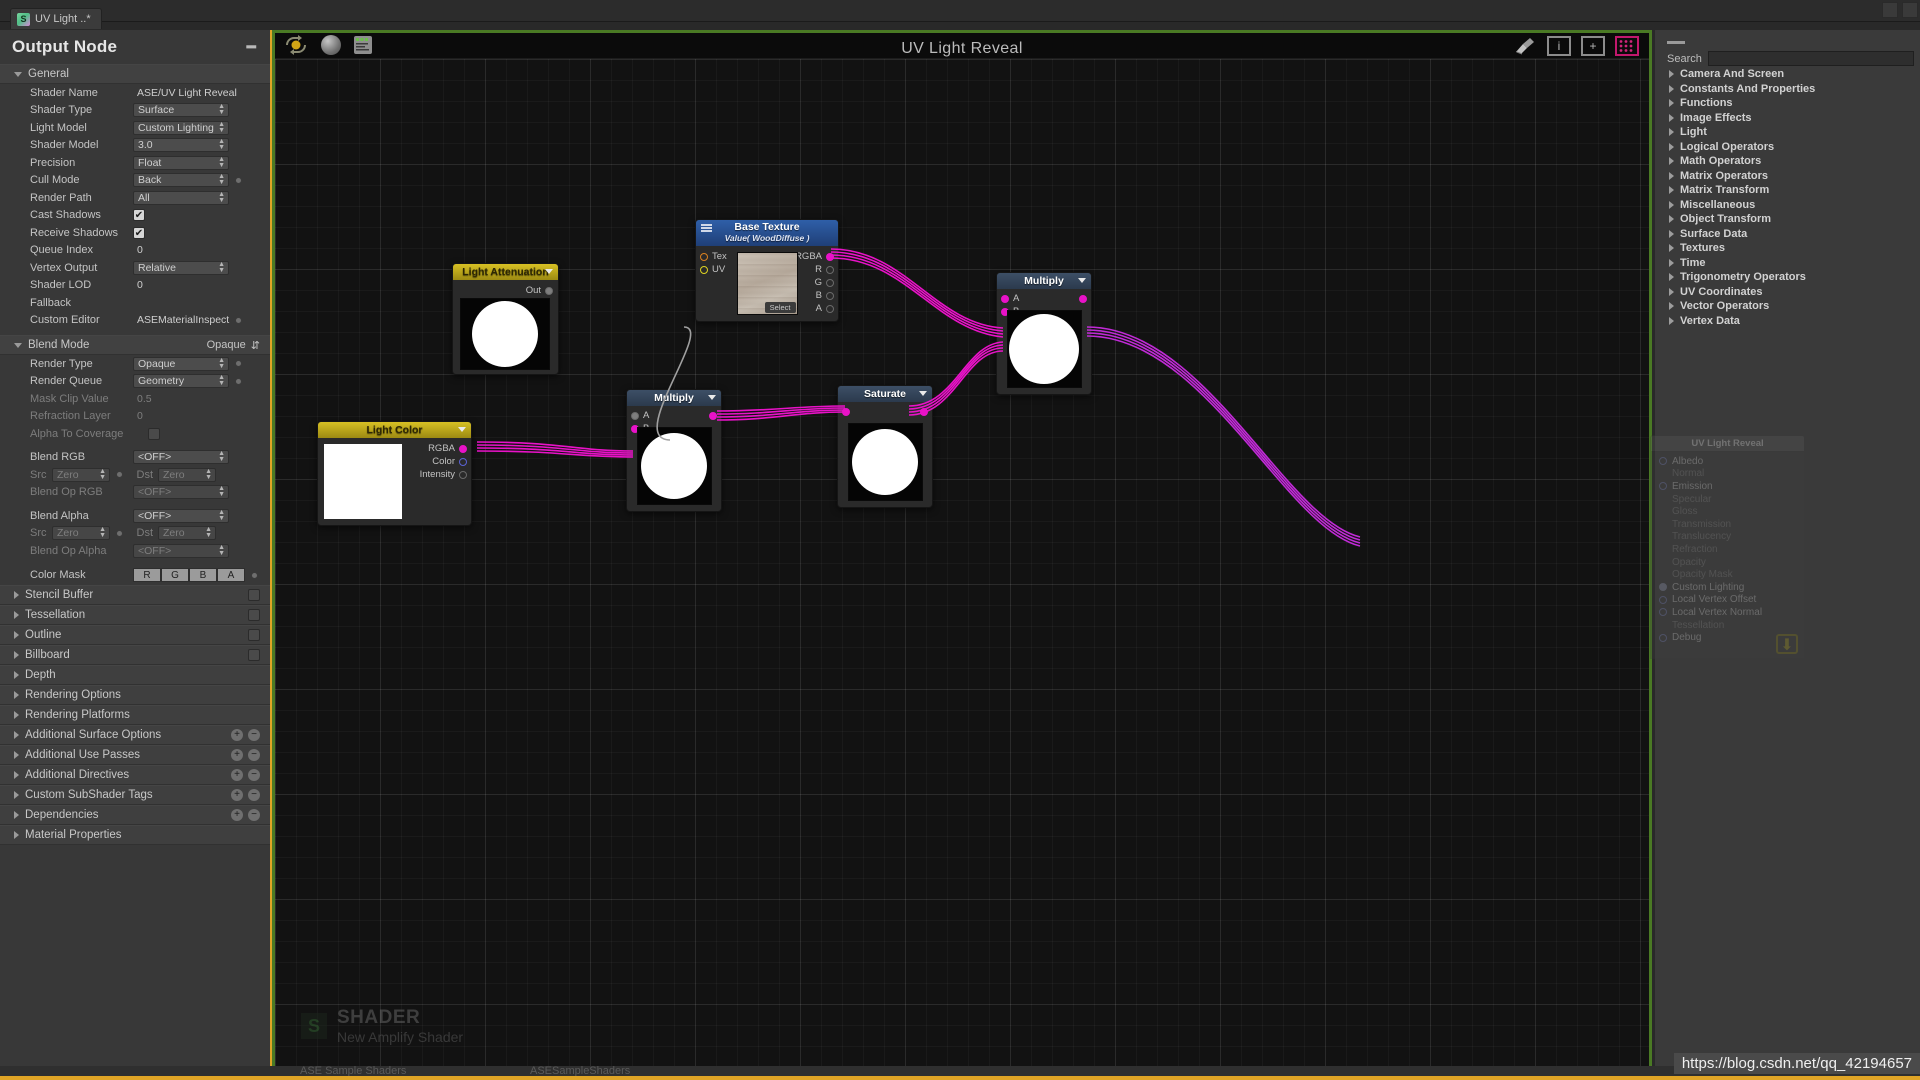  What do you see at coordinates (1787, 58) in the screenshot?
I see `palette-search-row: Search` at bounding box center [1787, 58].